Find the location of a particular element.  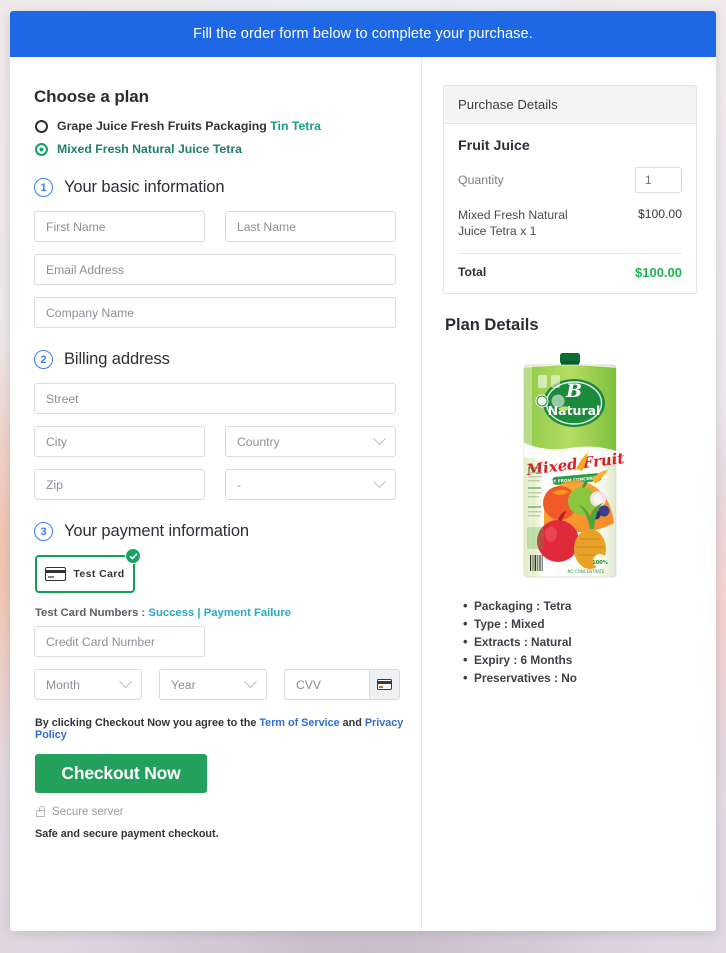

zip-state-row: Zip - is located at coordinates (219, 484).